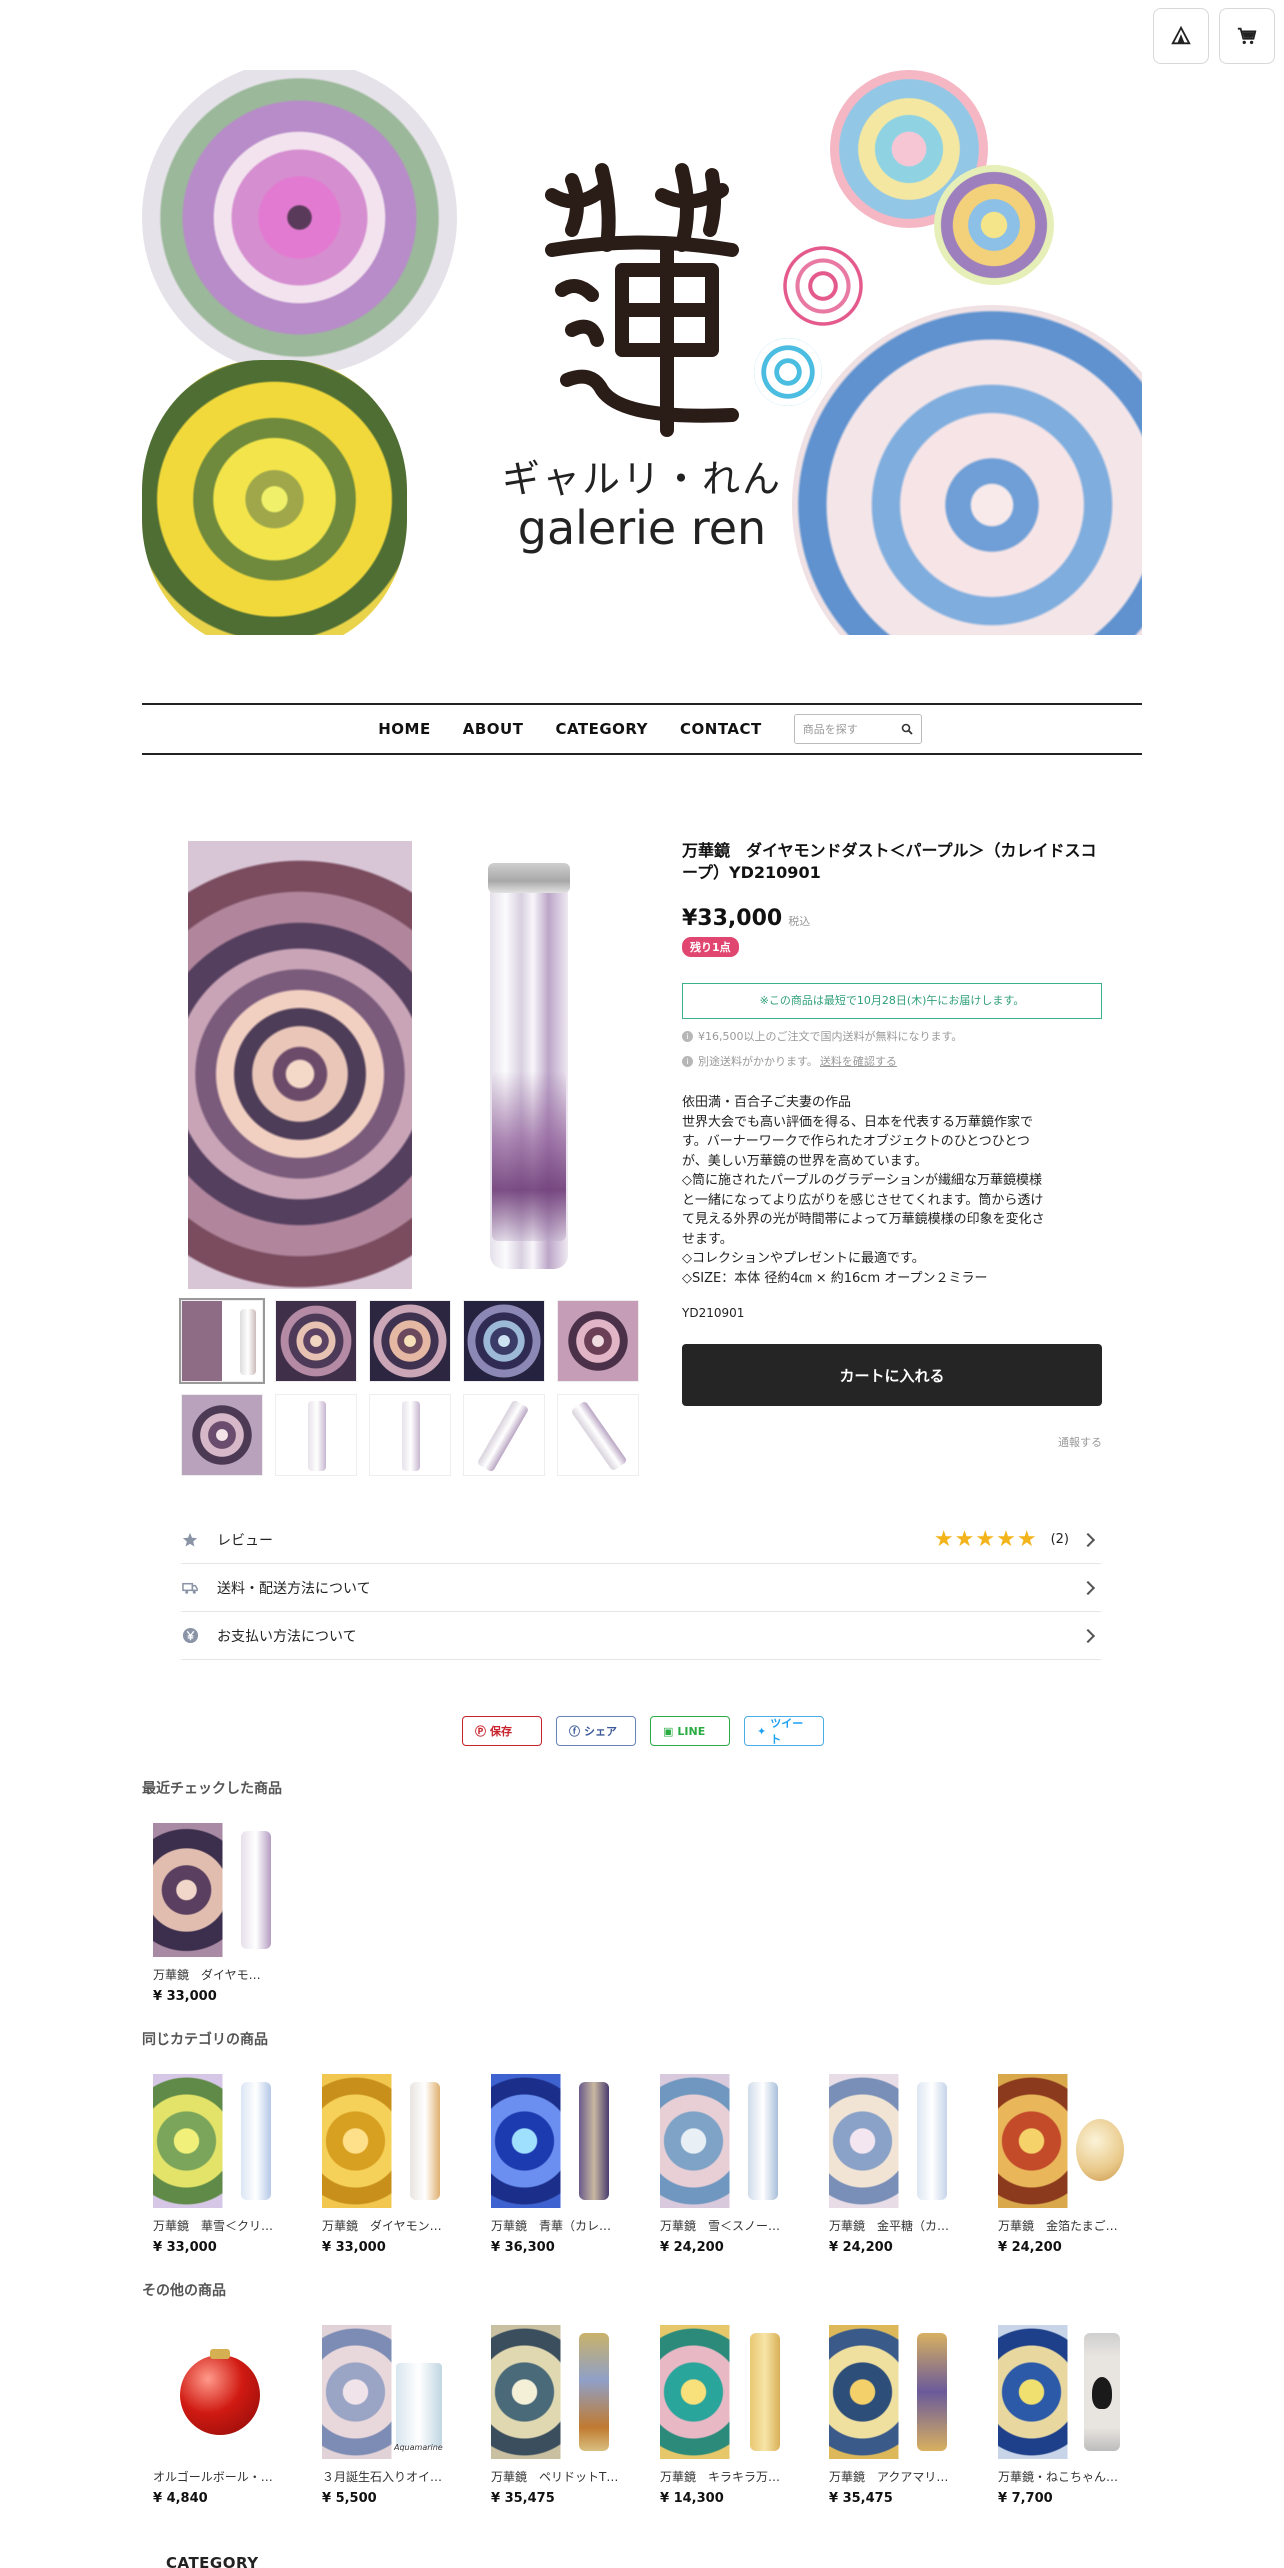 The height and width of the screenshot is (2568, 1284). Describe the element at coordinates (190, 1588) in the screenshot. I see `truck-icon` at that location.